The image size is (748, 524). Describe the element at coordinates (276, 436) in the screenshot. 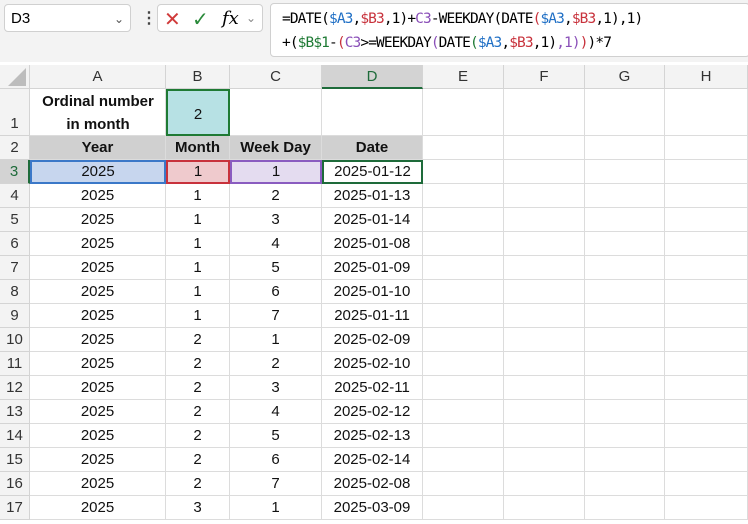

I see `weekday-cell: 5` at that location.